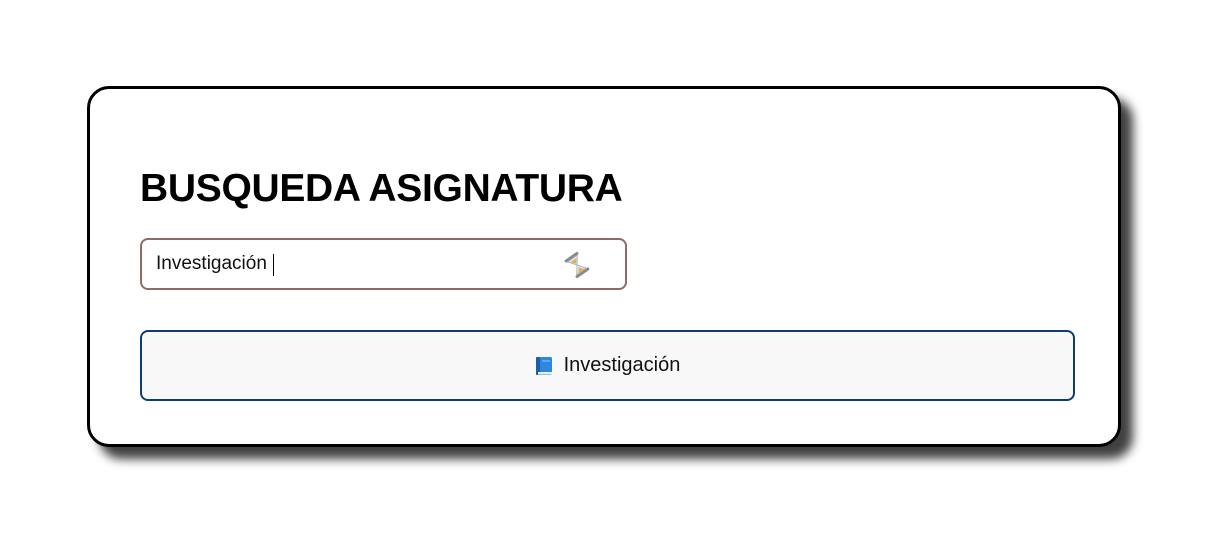 The height and width of the screenshot is (535, 1211). I want to click on result-item: Investigación, so click(607, 365).